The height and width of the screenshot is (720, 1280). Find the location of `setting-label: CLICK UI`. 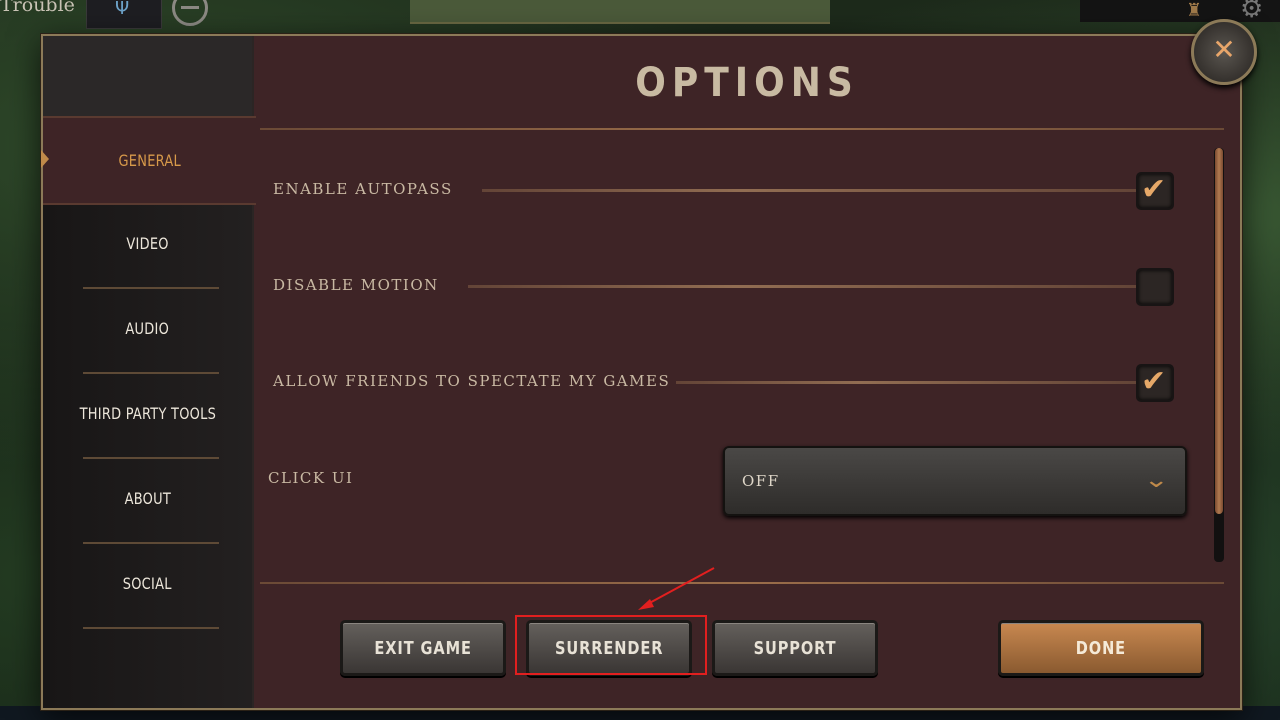

setting-label: CLICK UI is located at coordinates (311, 478).